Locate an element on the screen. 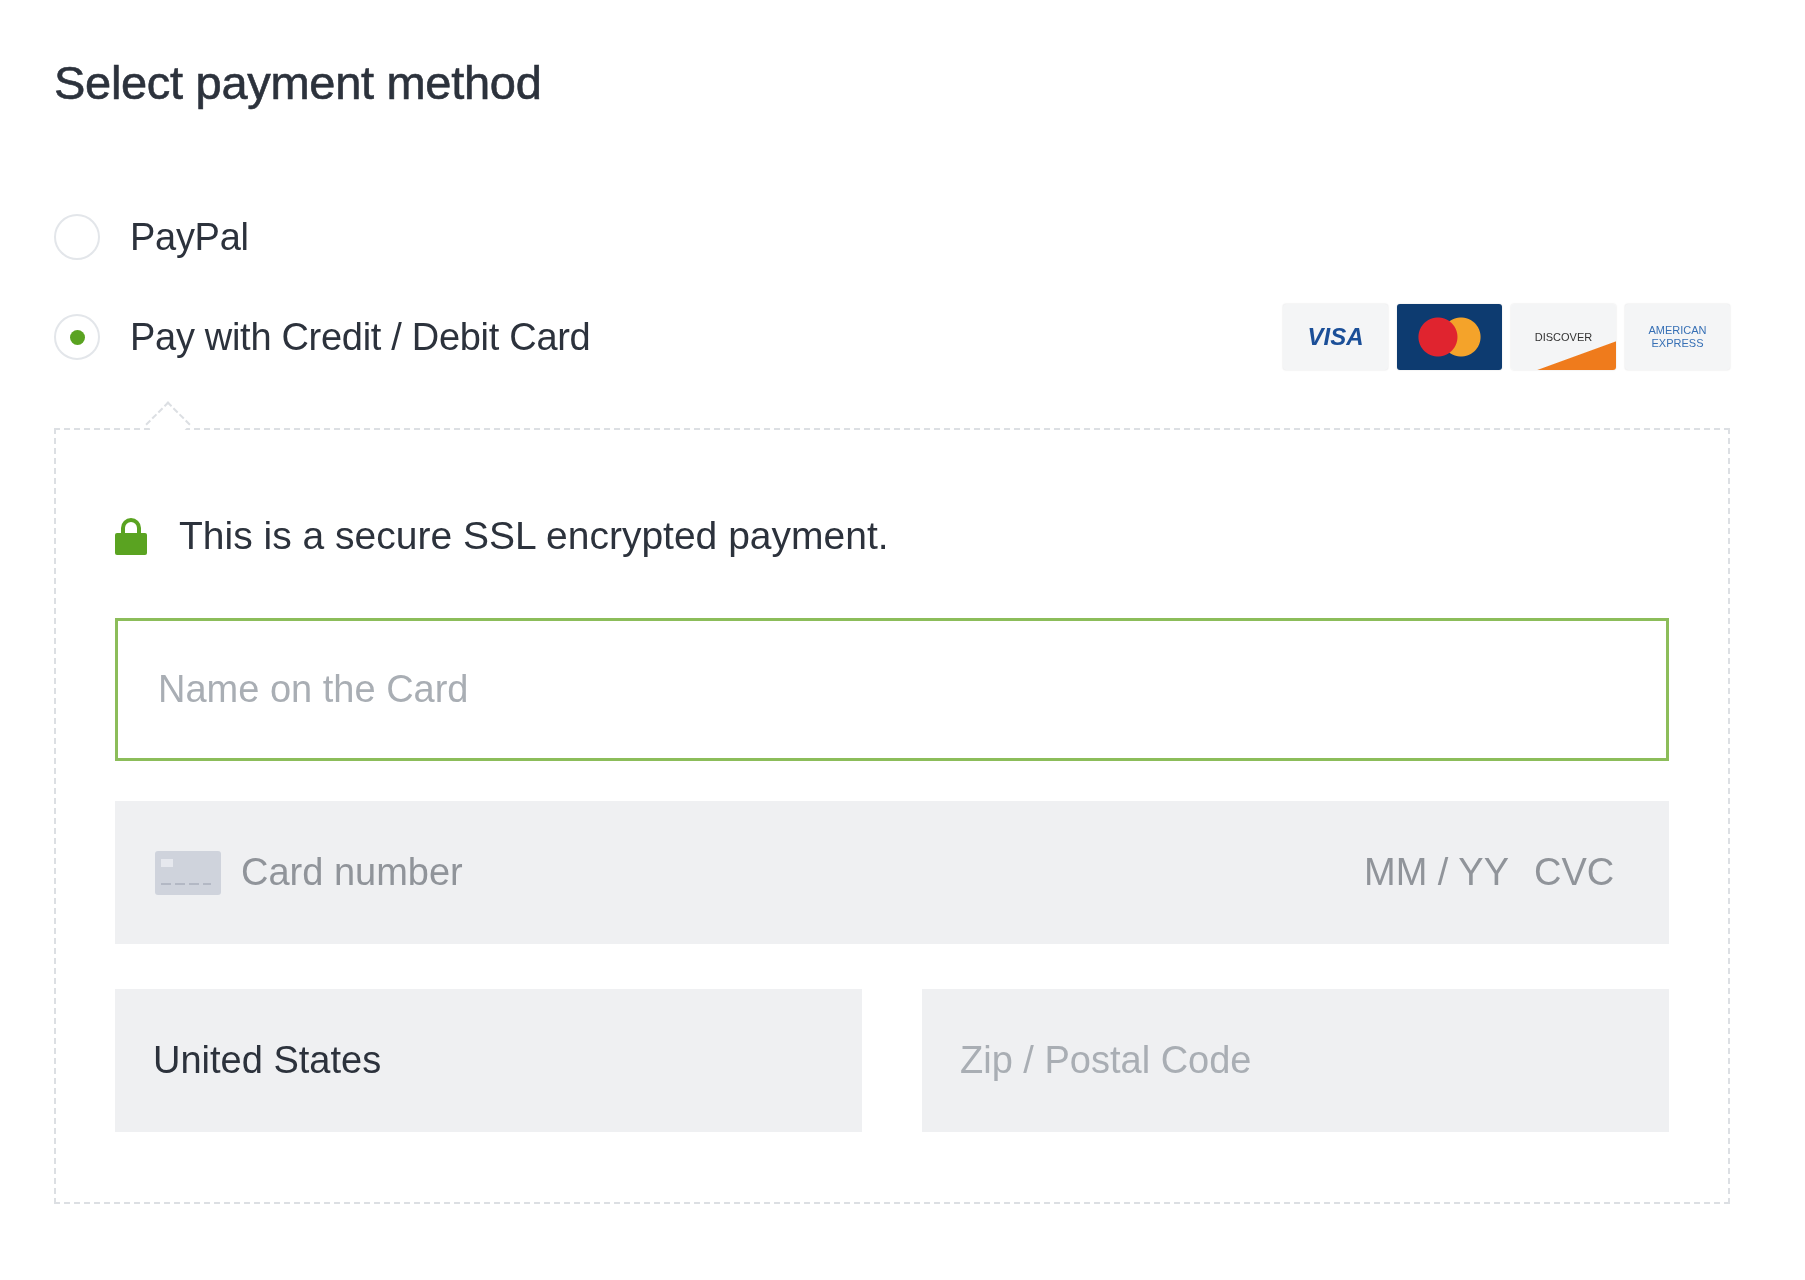 The width and height of the screenshot is (1805, 1280). zip-field: Zip / Postal Code is located at coordinates (1295, 1060).